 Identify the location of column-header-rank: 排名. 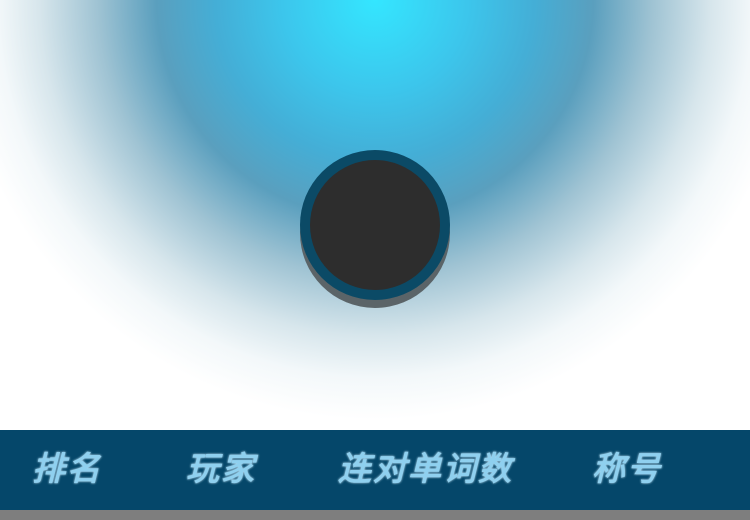
(67, 468).